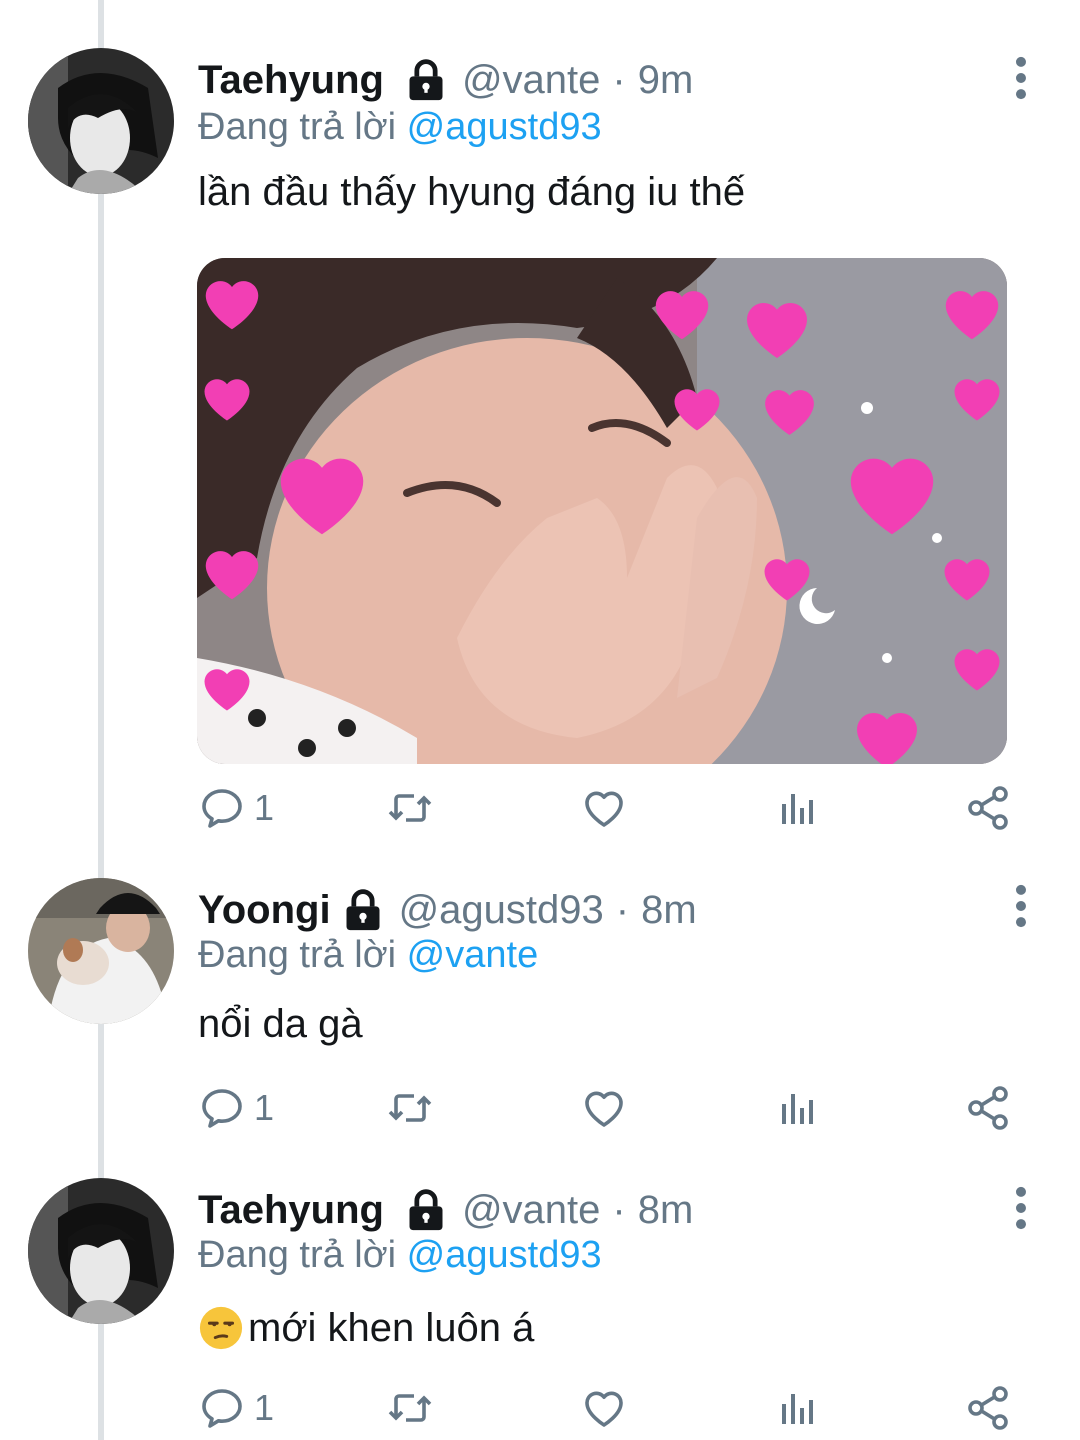  I want to click on unamused-face-emoji-icon, so click(221, 1328).